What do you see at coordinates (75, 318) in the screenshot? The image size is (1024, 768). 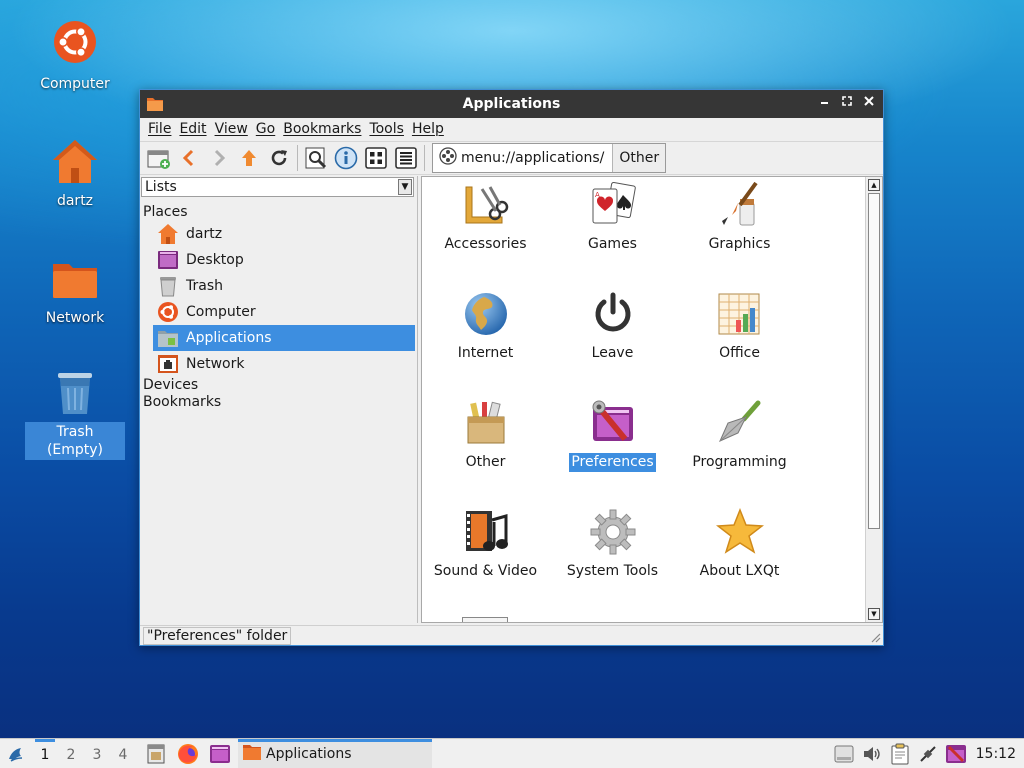 I see `desktop-icon-label: Network` at bounding box center [75, 318].